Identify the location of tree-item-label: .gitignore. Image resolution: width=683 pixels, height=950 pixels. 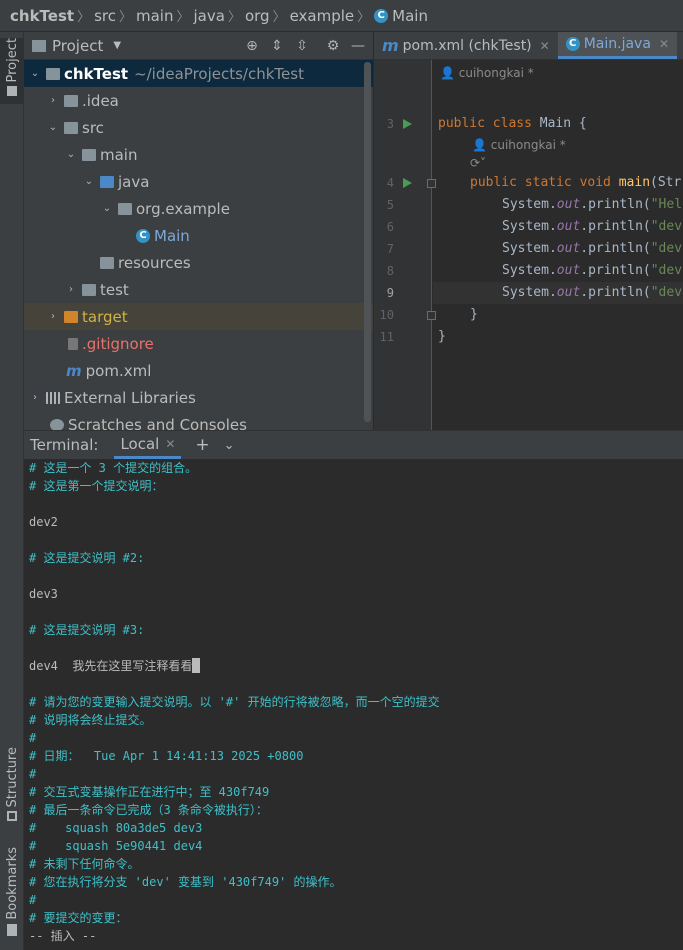
(118, 343).